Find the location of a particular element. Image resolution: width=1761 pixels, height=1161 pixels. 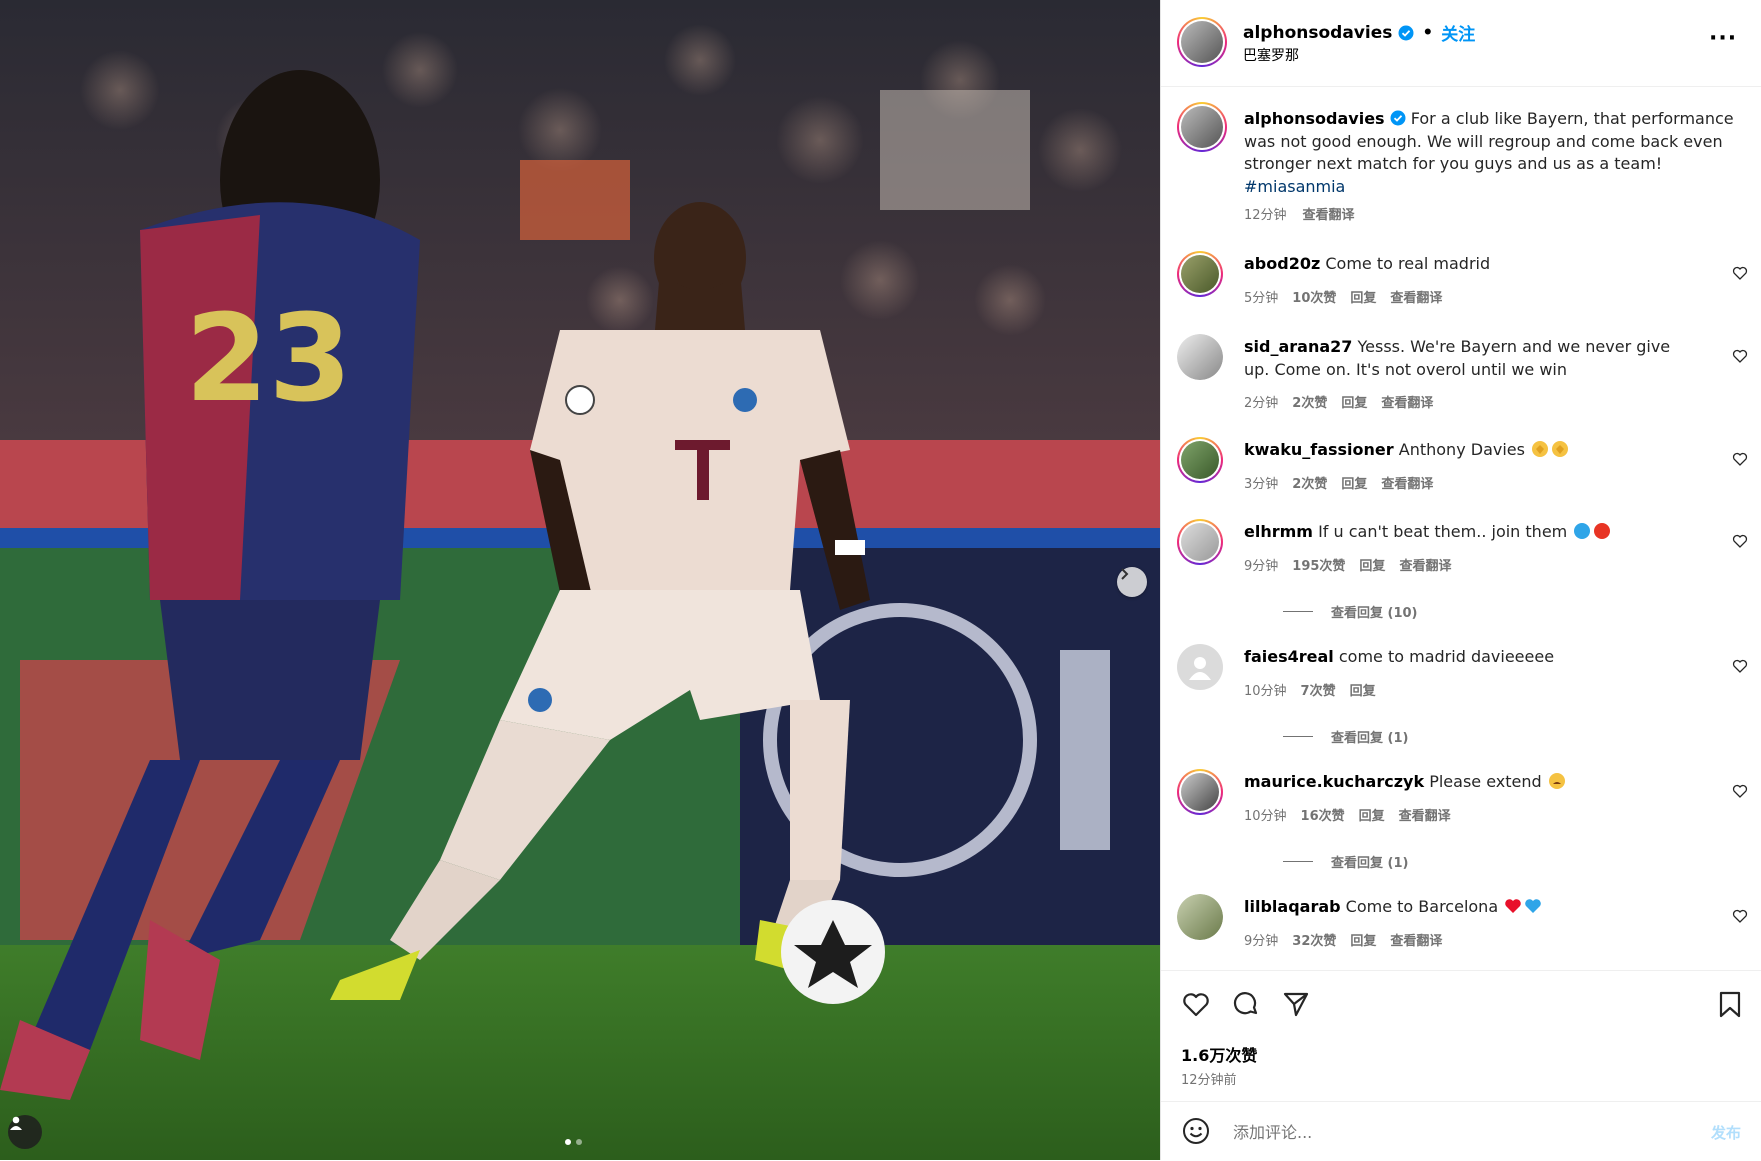

post-comment-button: 发布 is located at coordinates (1726, 1132).